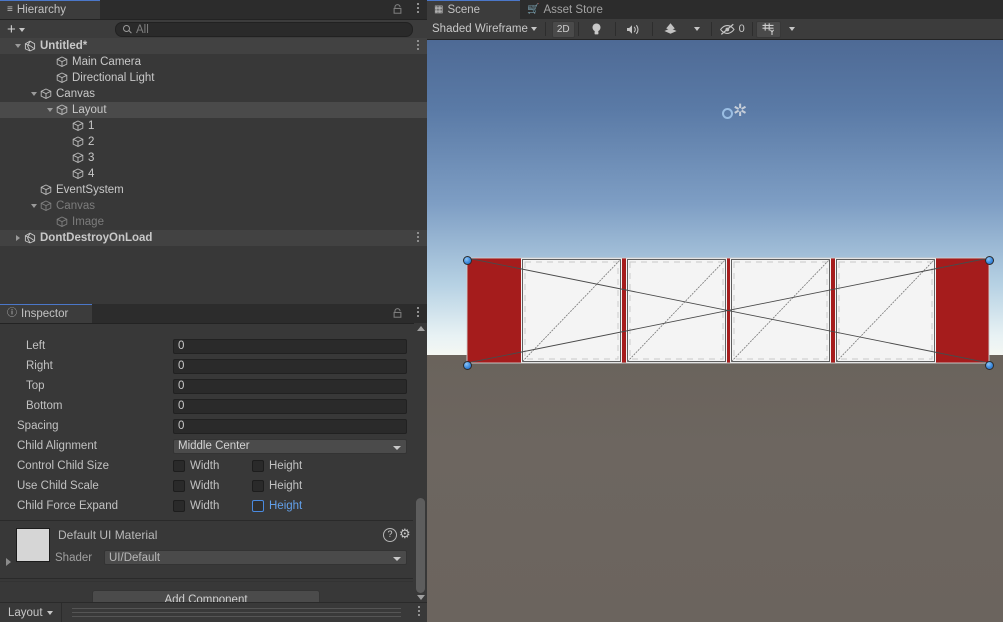 The height and width of the screenshot is (622, 1003). I want to click on field-input-left: 0, so click(290, 346).